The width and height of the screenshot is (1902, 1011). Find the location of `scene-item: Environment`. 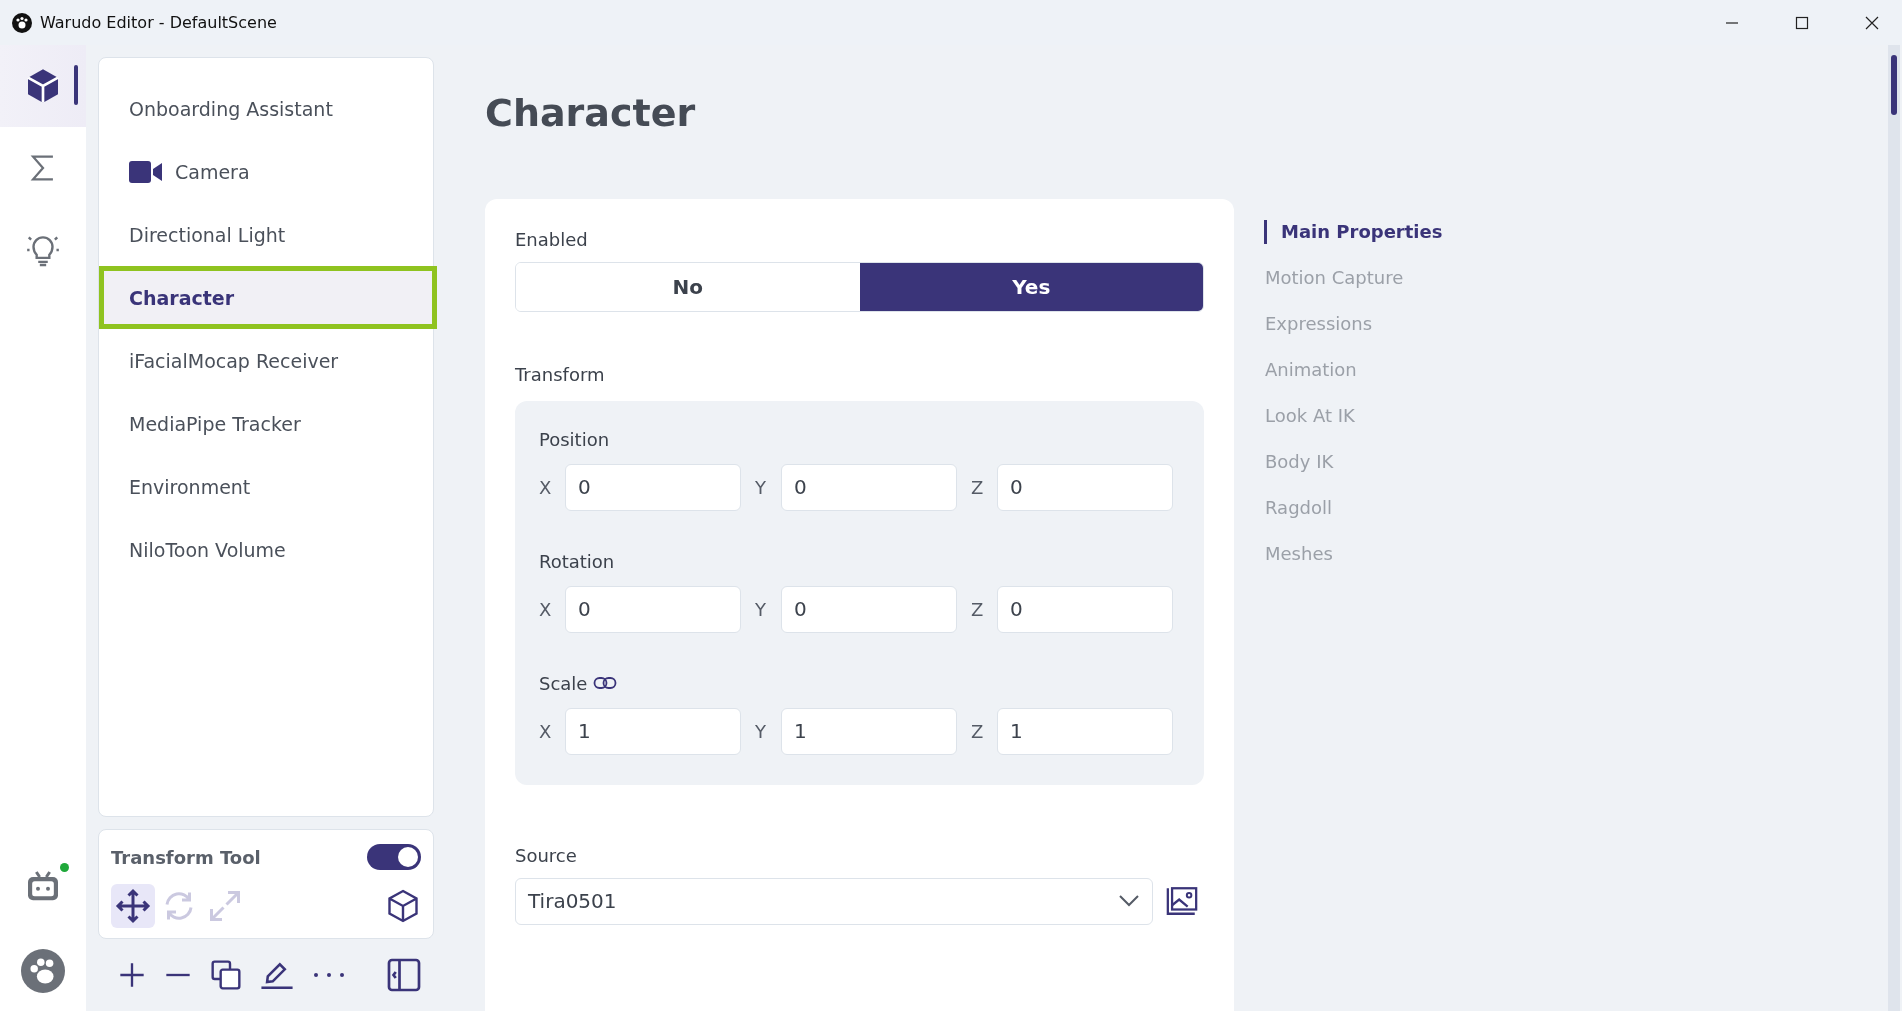

scene-item: Environment is located at coordinates (266, 486).